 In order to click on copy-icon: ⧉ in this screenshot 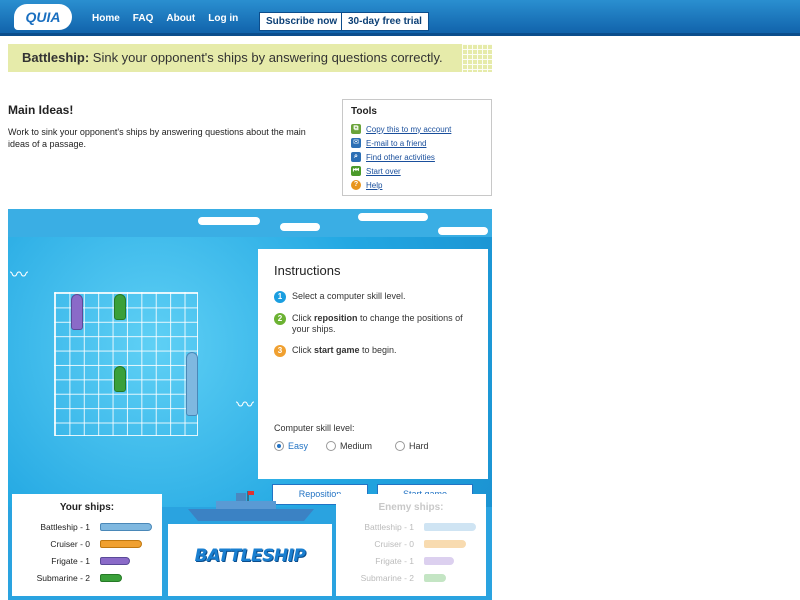, I will do `click(356, 129)`.